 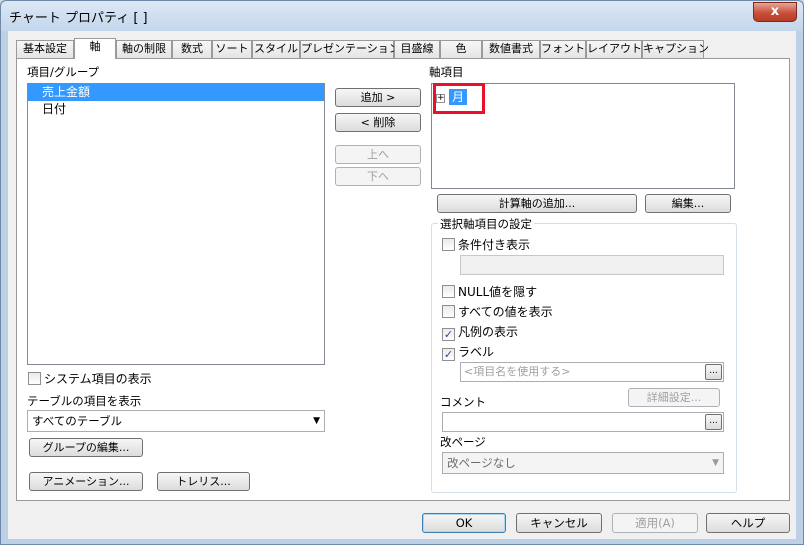 I want to click on tab-sort: ソート, so click(x=232, y=49).